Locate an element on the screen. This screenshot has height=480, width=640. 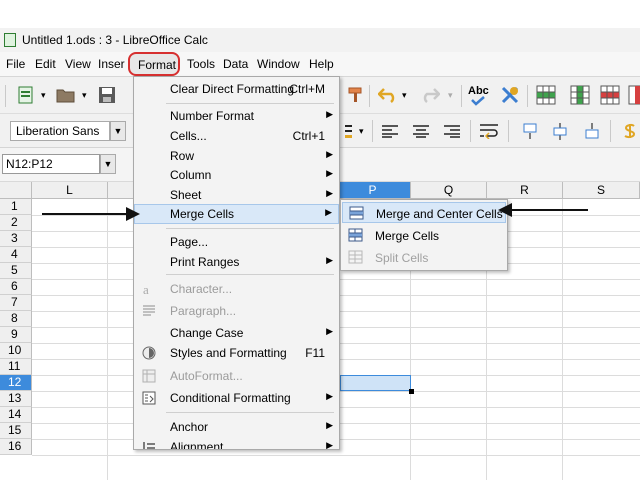
menu-item-sheet: Sheet ▶ is located at coordinates (236, 195).